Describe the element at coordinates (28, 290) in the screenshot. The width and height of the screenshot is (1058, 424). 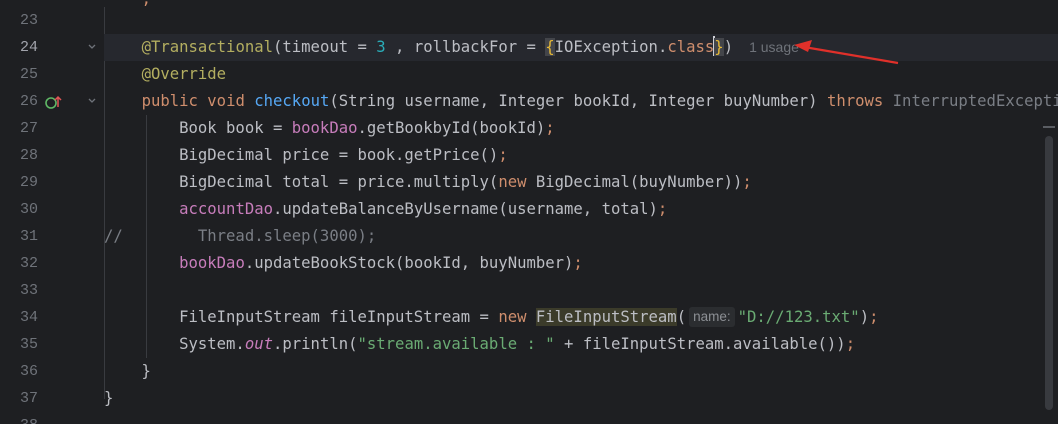
I see `line-number: 33` at that location.